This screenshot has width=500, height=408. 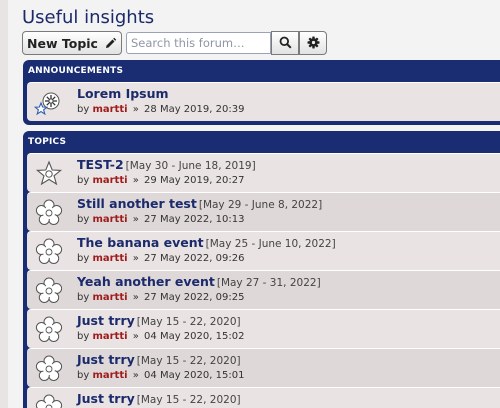 I want to click on topic-title: TEST-2 [May 30 - June 18, 2019], so click(x=166, y=164).